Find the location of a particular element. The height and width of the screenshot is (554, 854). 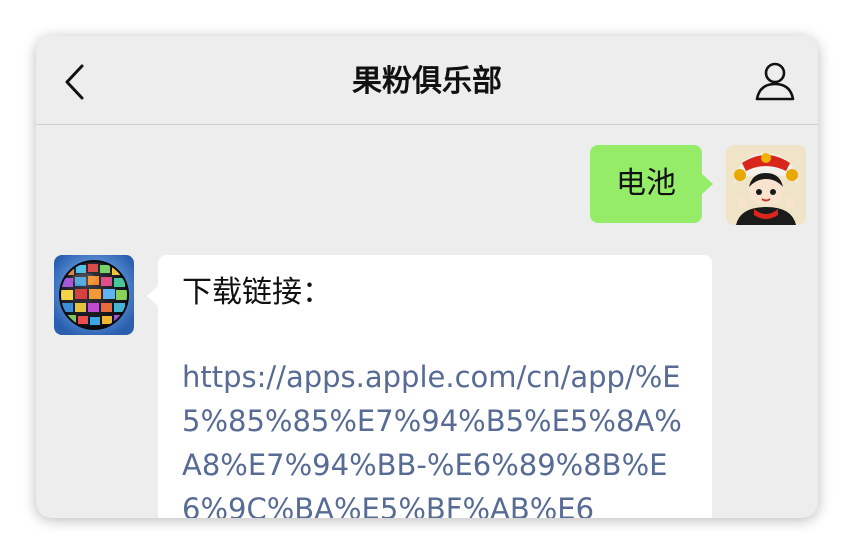

chat-title: 果粉俱乐部 is located at coordinates (427, 81).